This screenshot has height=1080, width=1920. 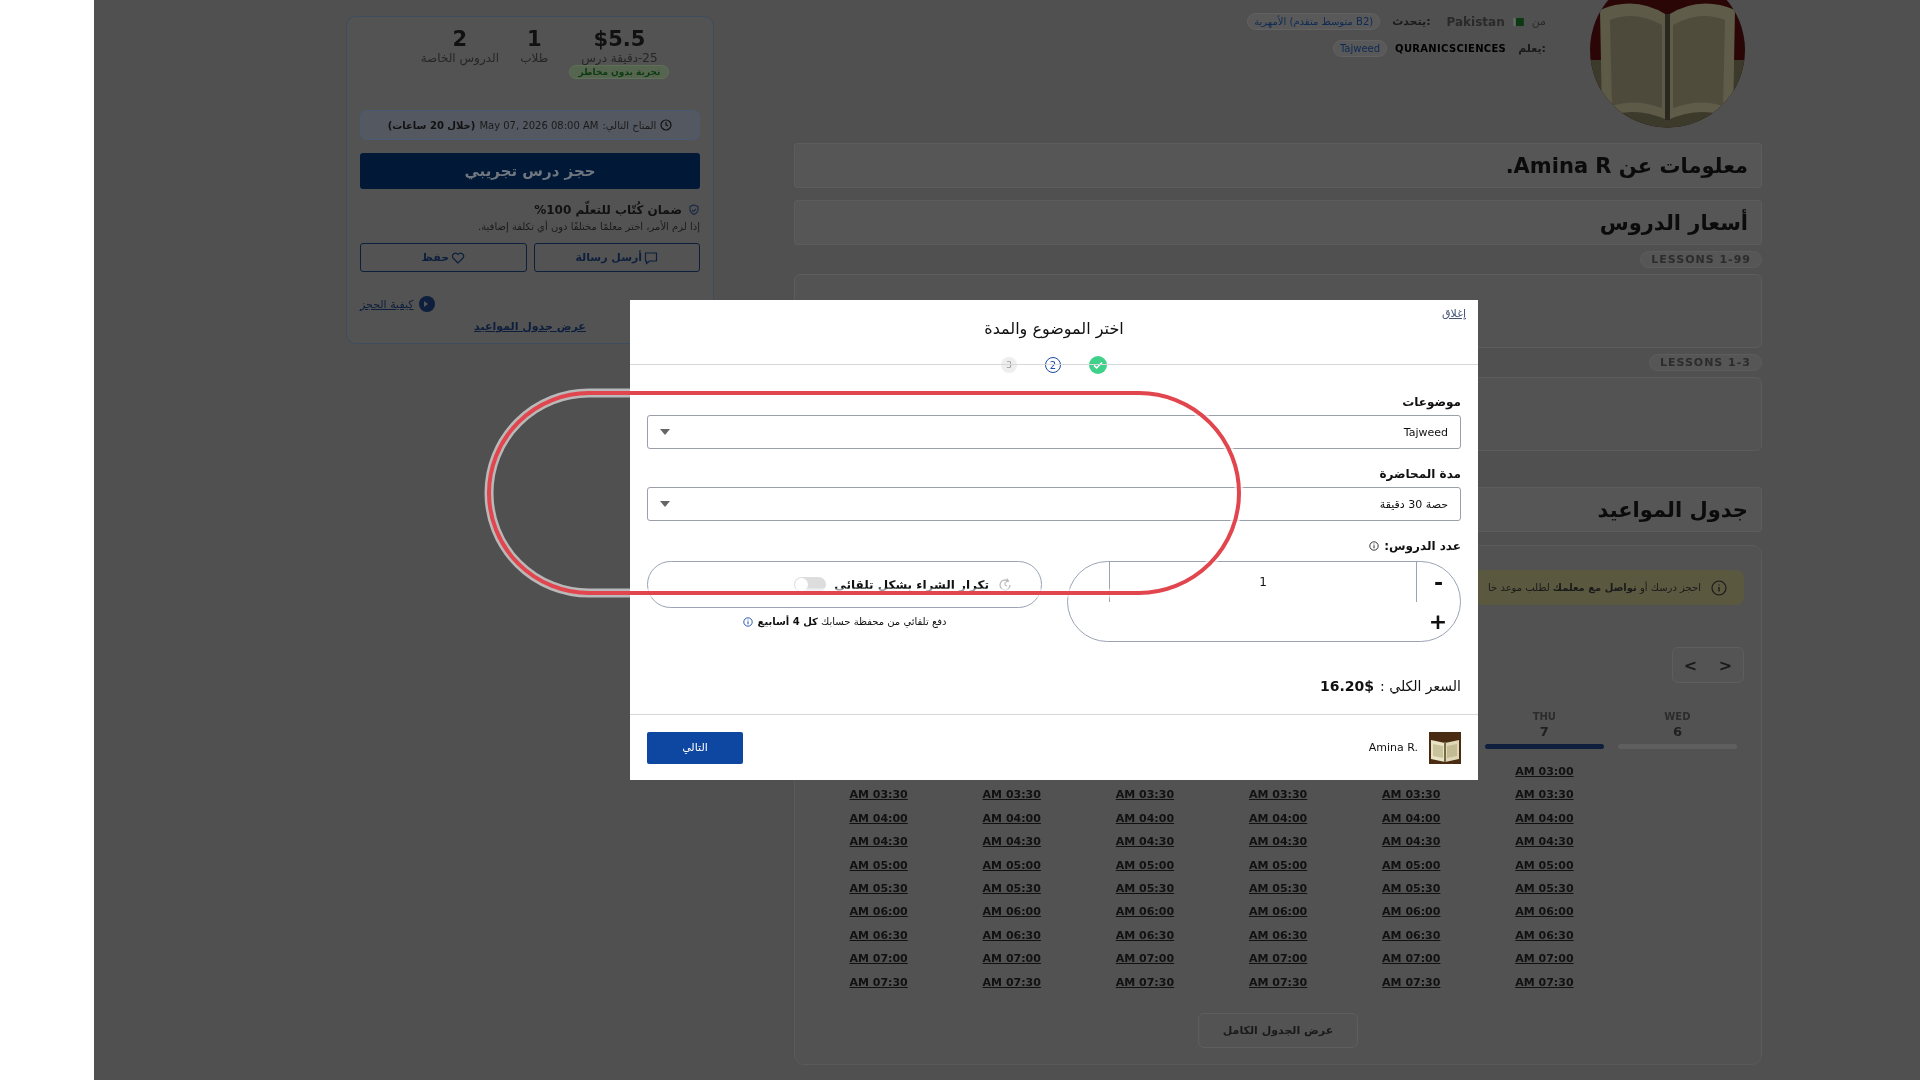 What do you see at coordinates (1422, 546) in the screenshot?
I see `lesson-count-label: عدد الدروس:` at bounding box center [1422, 546].